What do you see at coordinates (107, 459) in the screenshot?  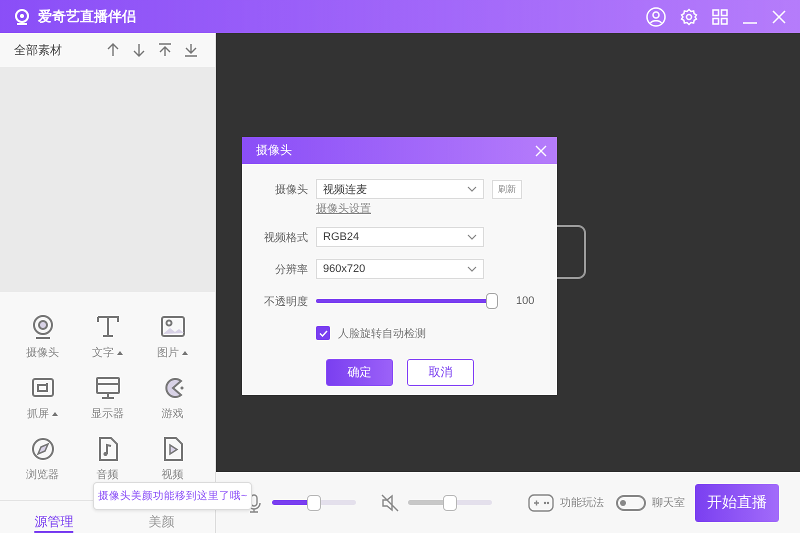 I see `source-button: 音频` at bounding box center [107, 459].